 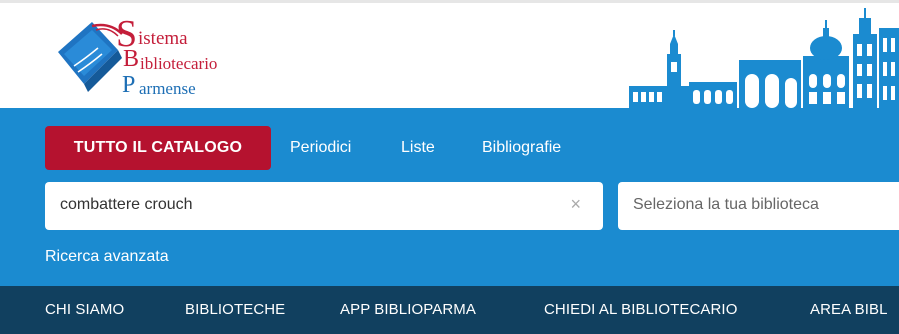 I want to click on top-divider, so click(x=449, y=1).